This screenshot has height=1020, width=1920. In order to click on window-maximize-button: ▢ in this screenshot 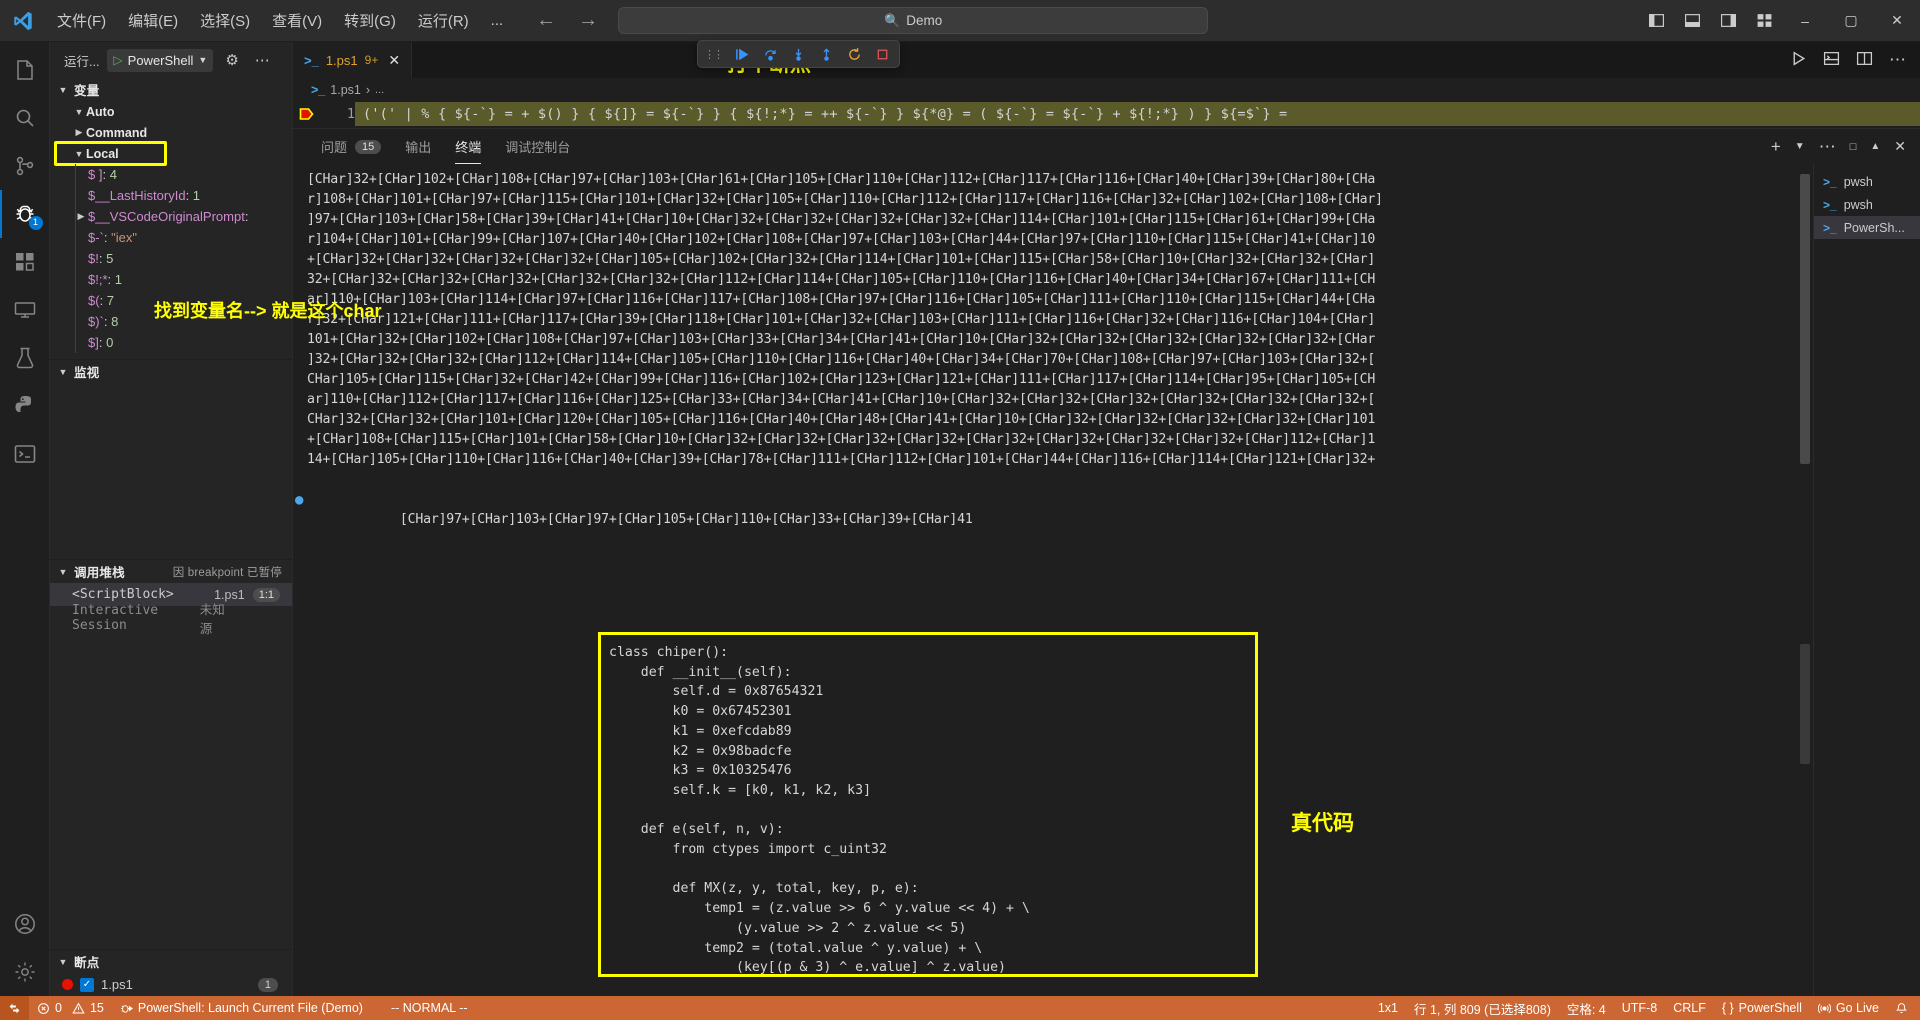, I will do `click(1851, 21)`.